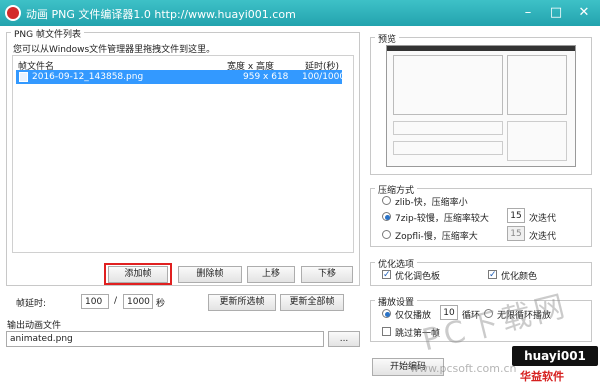 The height and width of the screenshot is (387, 600). Describe the element at coordinates (386, 234) in the screenshot. I see `zopfli-radio` at that location.